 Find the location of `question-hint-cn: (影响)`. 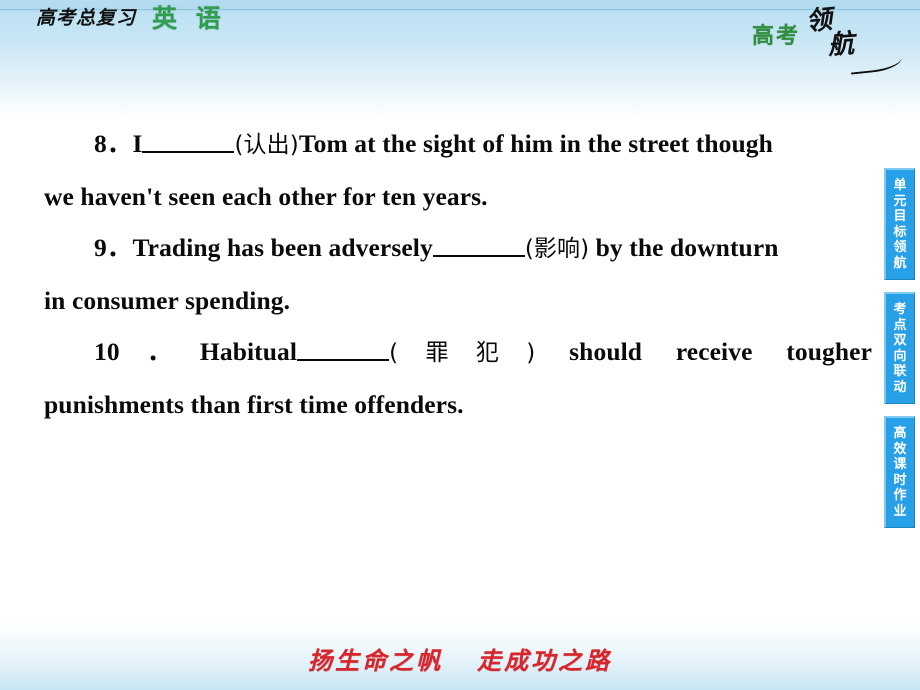

question-hint-cn: (影响) is located at coordinates (557, 249).